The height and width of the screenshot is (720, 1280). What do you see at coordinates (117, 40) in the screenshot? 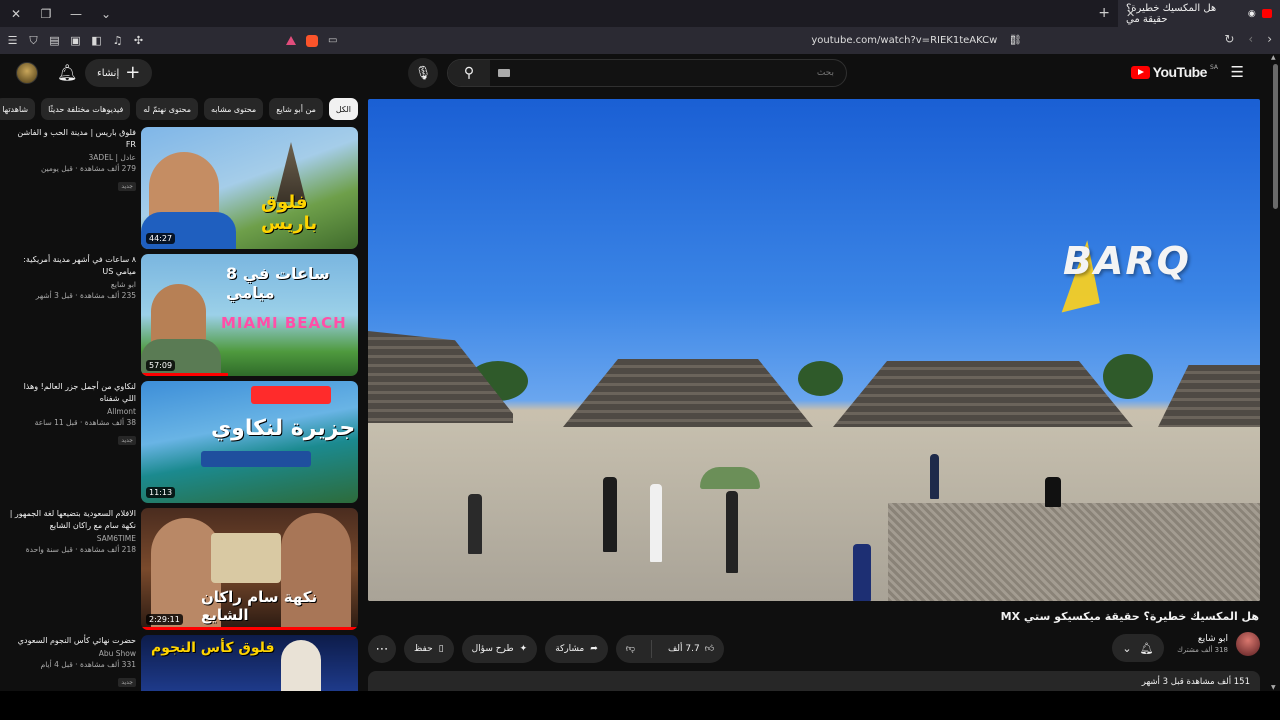
I see `music-icon: ♫` at bounding box center [117, 40].